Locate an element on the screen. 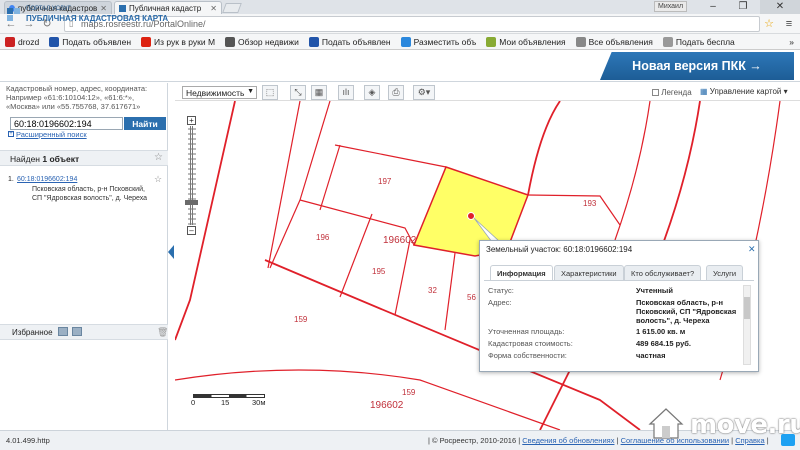 This screenshot has height=450, width=800. minimize-icon: – is located at coordinates (713, 7).